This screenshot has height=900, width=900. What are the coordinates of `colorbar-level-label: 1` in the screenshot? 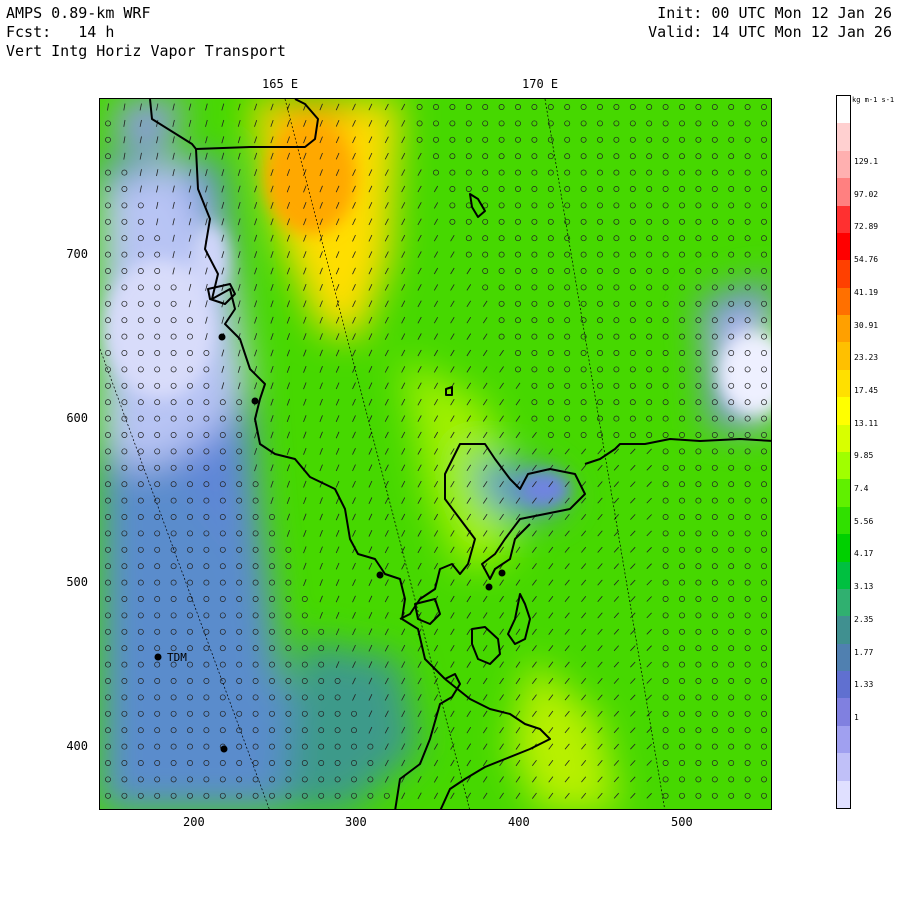 It's located at (856, 717).